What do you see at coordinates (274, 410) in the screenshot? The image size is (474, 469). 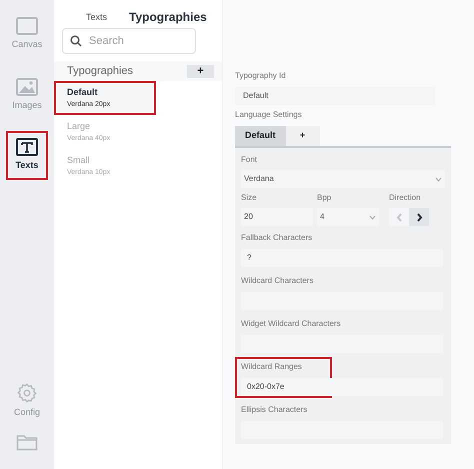 I see `field-label: Ellipsis Characters` at bounding box center [274, 410].